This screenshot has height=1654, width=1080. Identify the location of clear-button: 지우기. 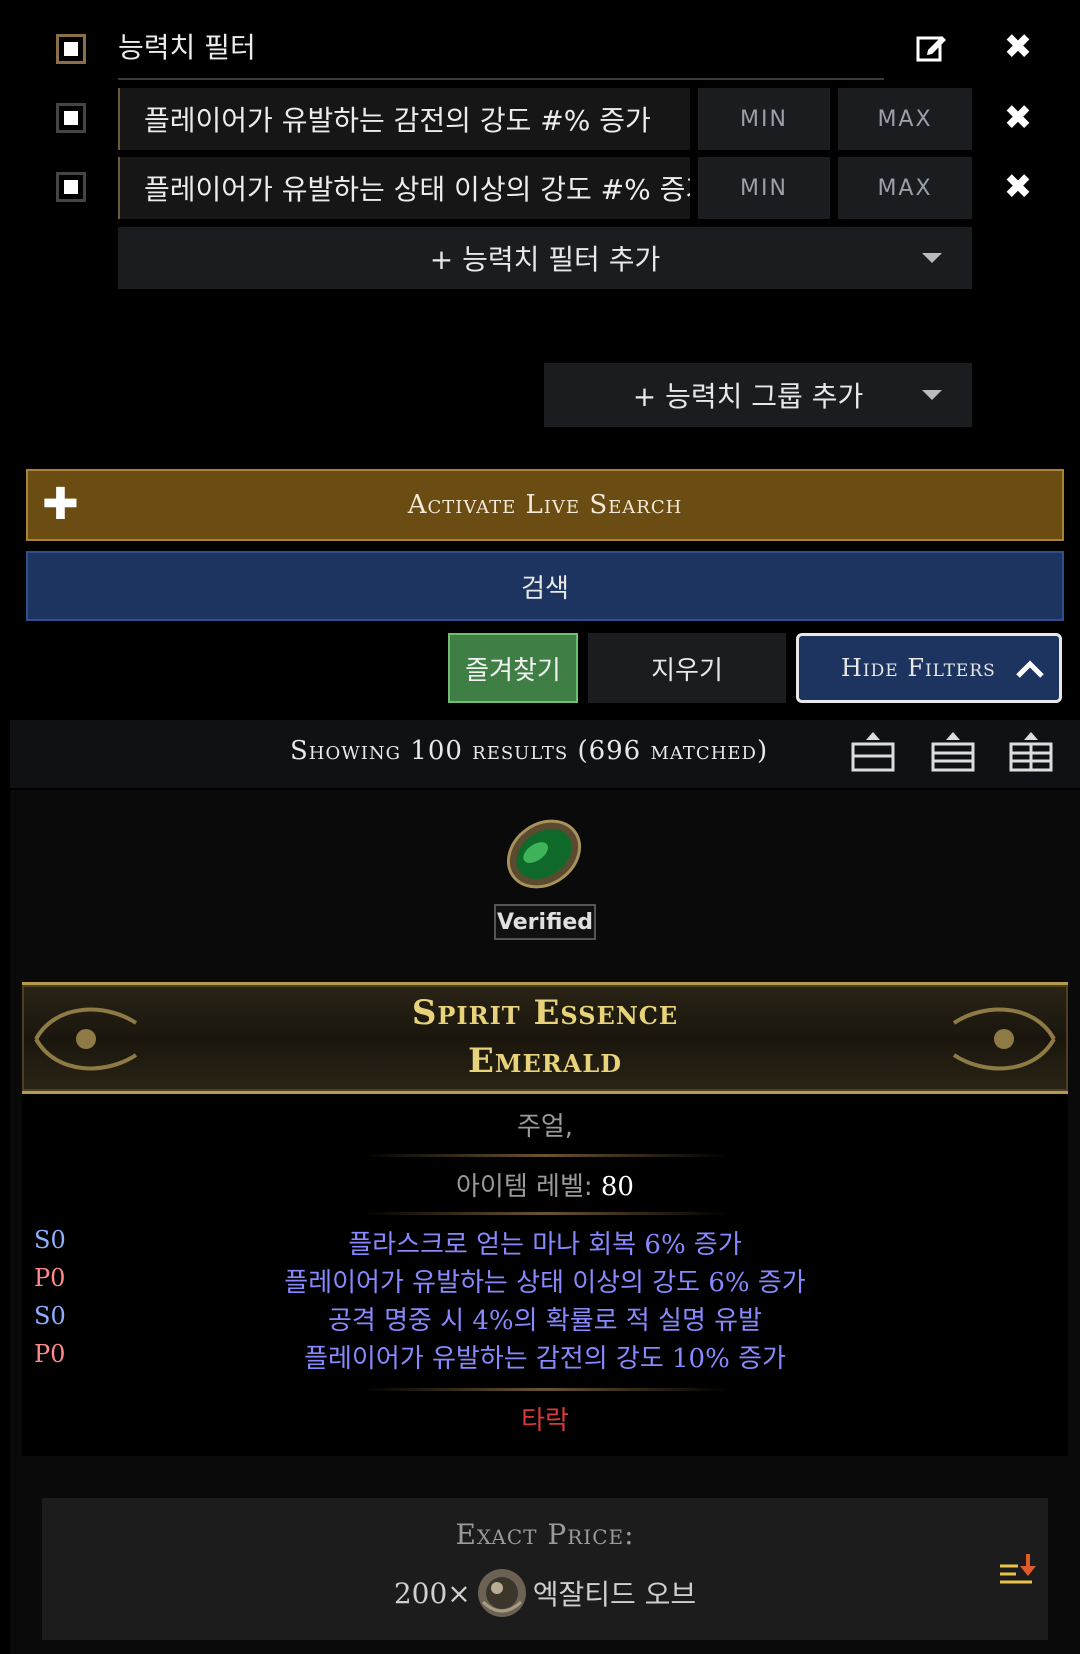
(687, 668).